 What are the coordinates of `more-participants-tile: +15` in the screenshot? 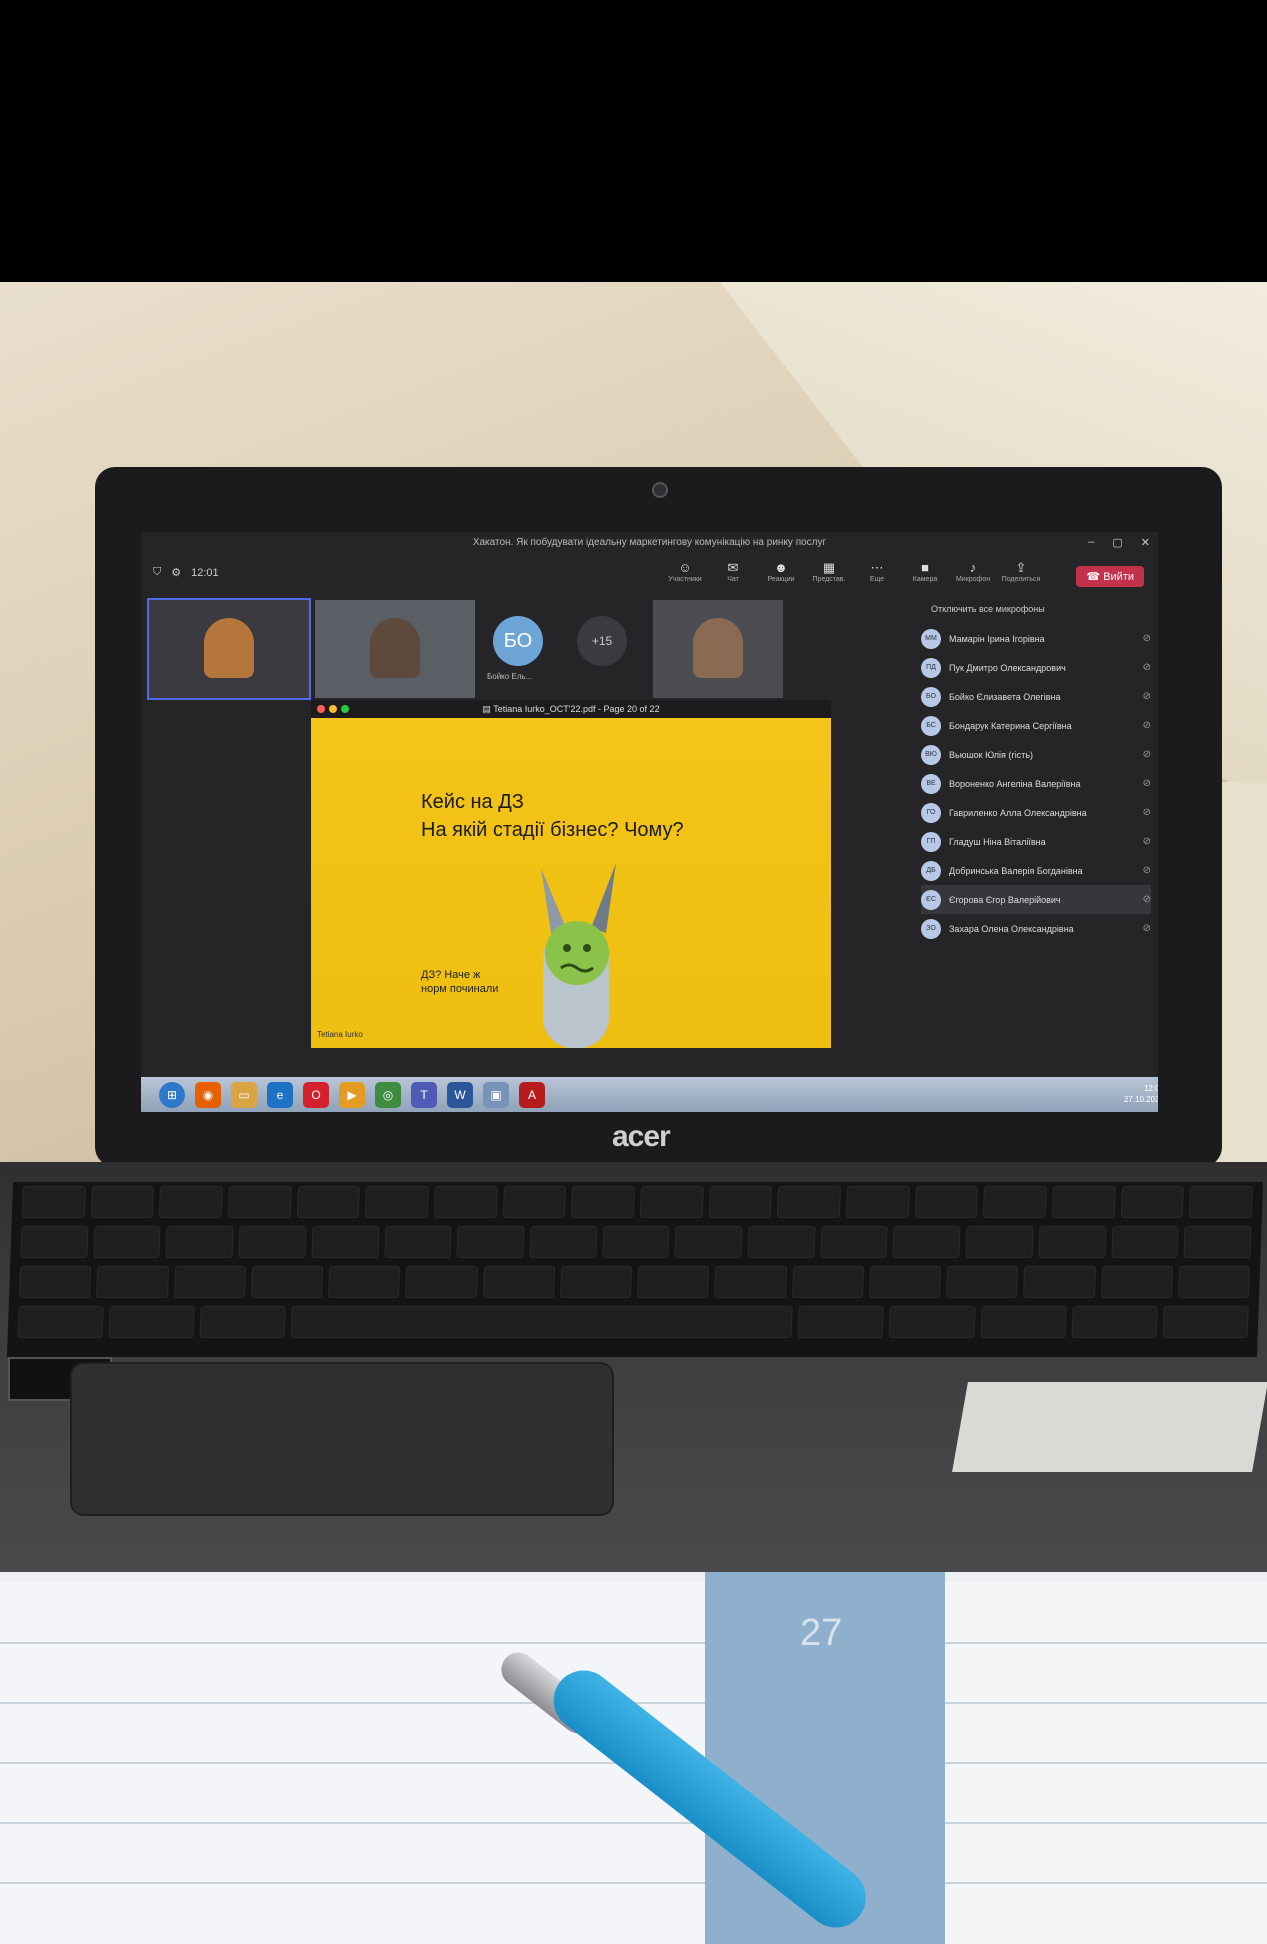 It's located at (607, 649).